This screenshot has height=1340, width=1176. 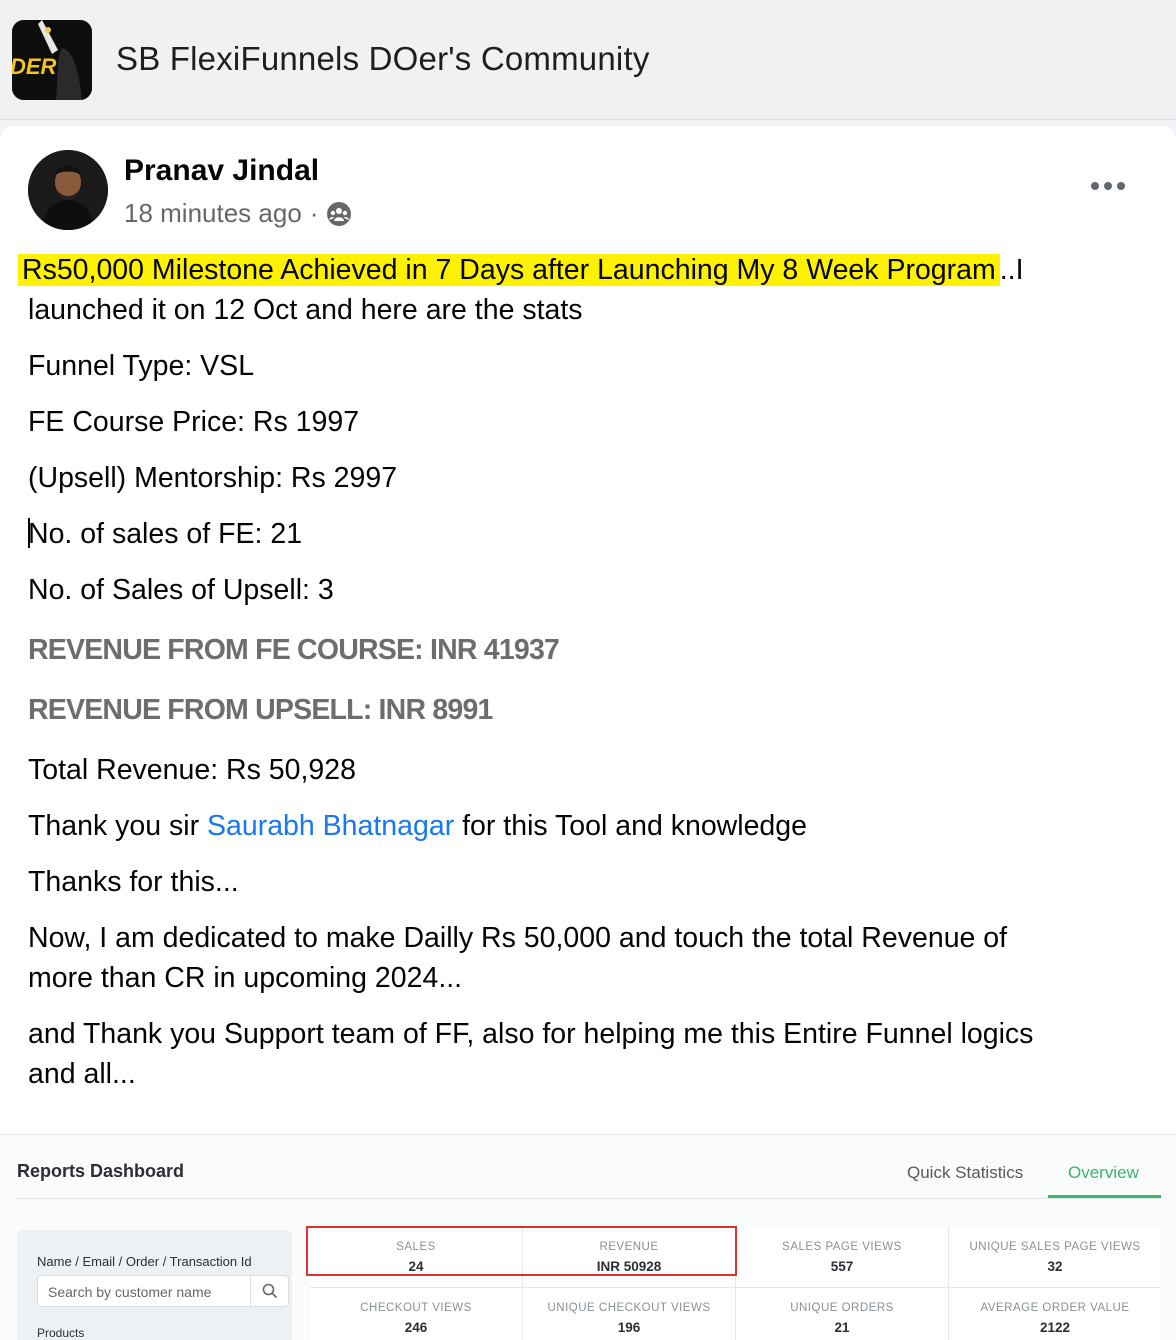 I want to click on upsell-price: (Upsell) Mentorship: Rs 2997, so click(x=213, y=478).